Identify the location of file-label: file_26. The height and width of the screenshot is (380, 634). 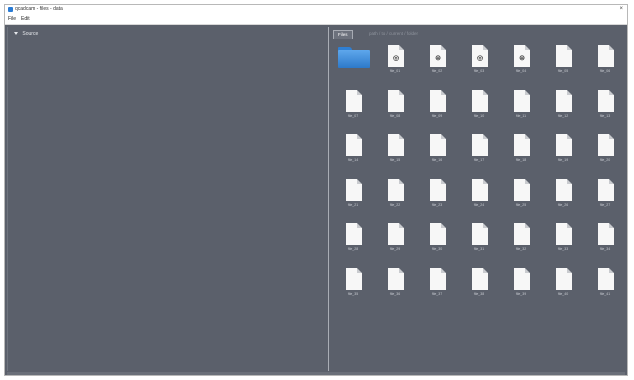
(563, 204).